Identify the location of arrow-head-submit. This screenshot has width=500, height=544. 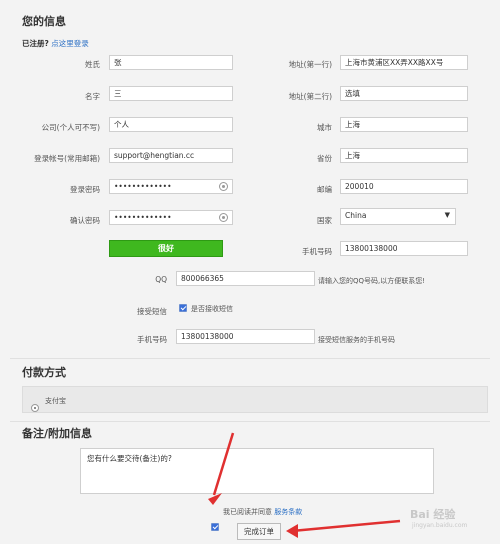
(292, 531).